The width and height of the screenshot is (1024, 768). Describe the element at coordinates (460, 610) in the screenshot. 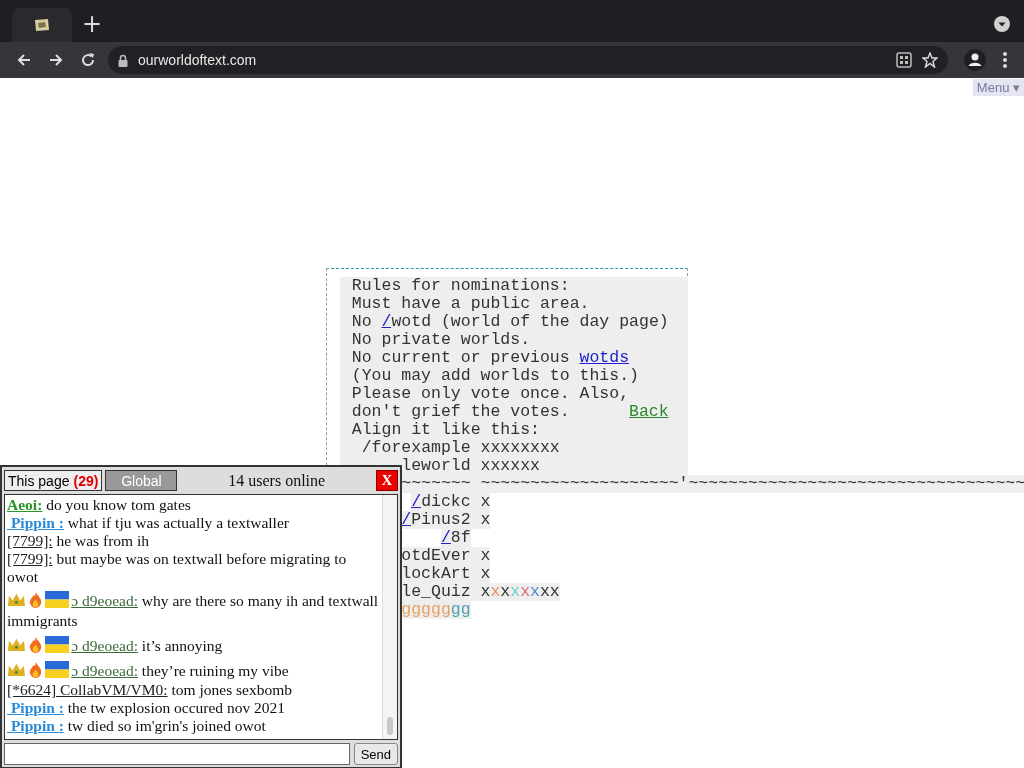

I see `world-text: gg` at that location.